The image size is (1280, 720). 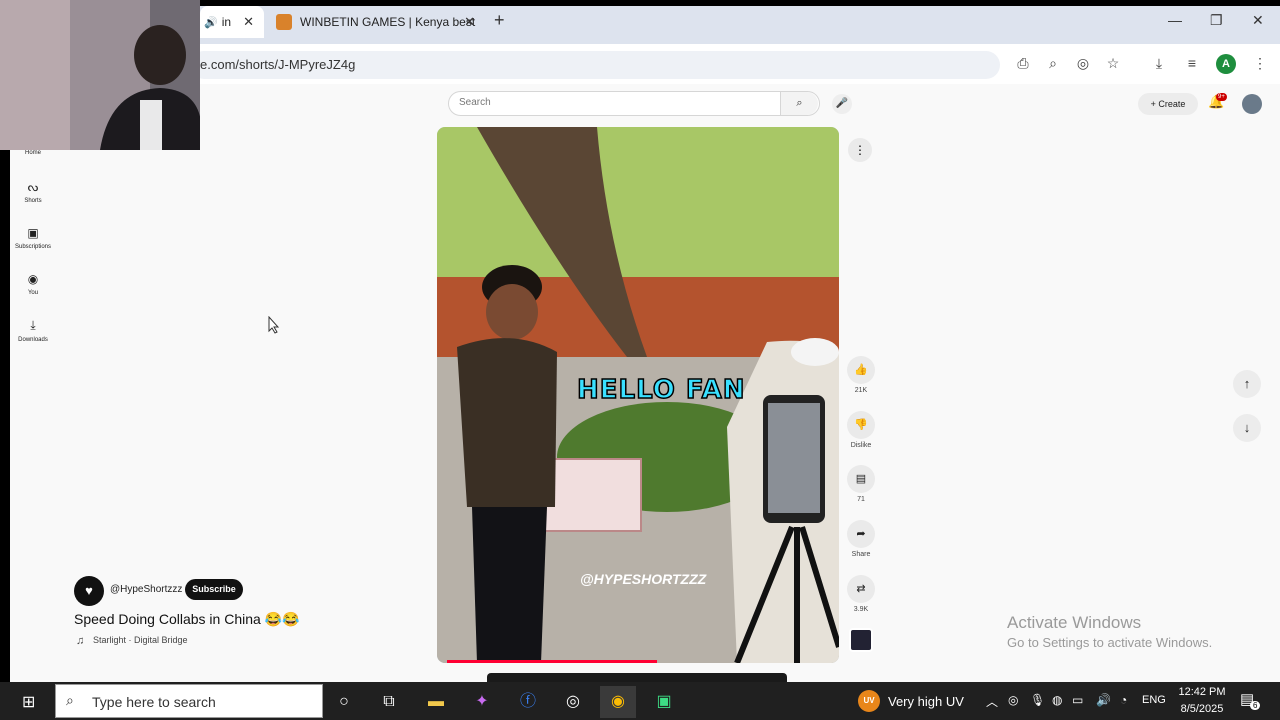 What do you see at coordinates (33, 293) in the screenshot?
I see `sidebar-item-label: You` at bounding box center [33, 293].